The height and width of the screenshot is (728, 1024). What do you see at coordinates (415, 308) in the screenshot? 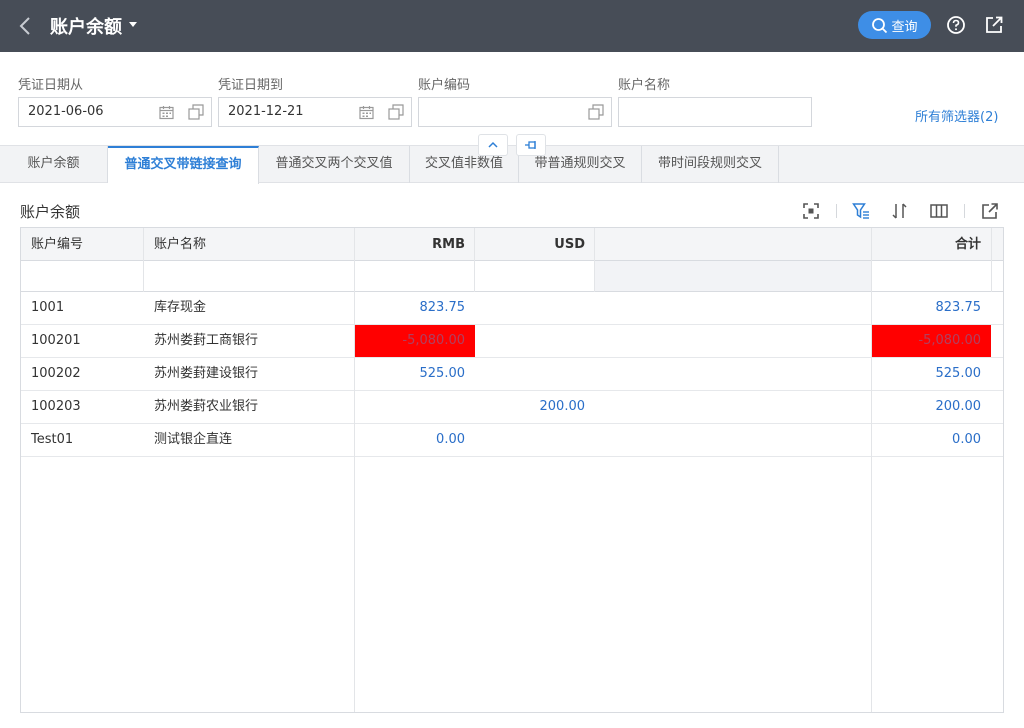
I see `cell-rmb: 823.75` at bounding box center [415, 308].